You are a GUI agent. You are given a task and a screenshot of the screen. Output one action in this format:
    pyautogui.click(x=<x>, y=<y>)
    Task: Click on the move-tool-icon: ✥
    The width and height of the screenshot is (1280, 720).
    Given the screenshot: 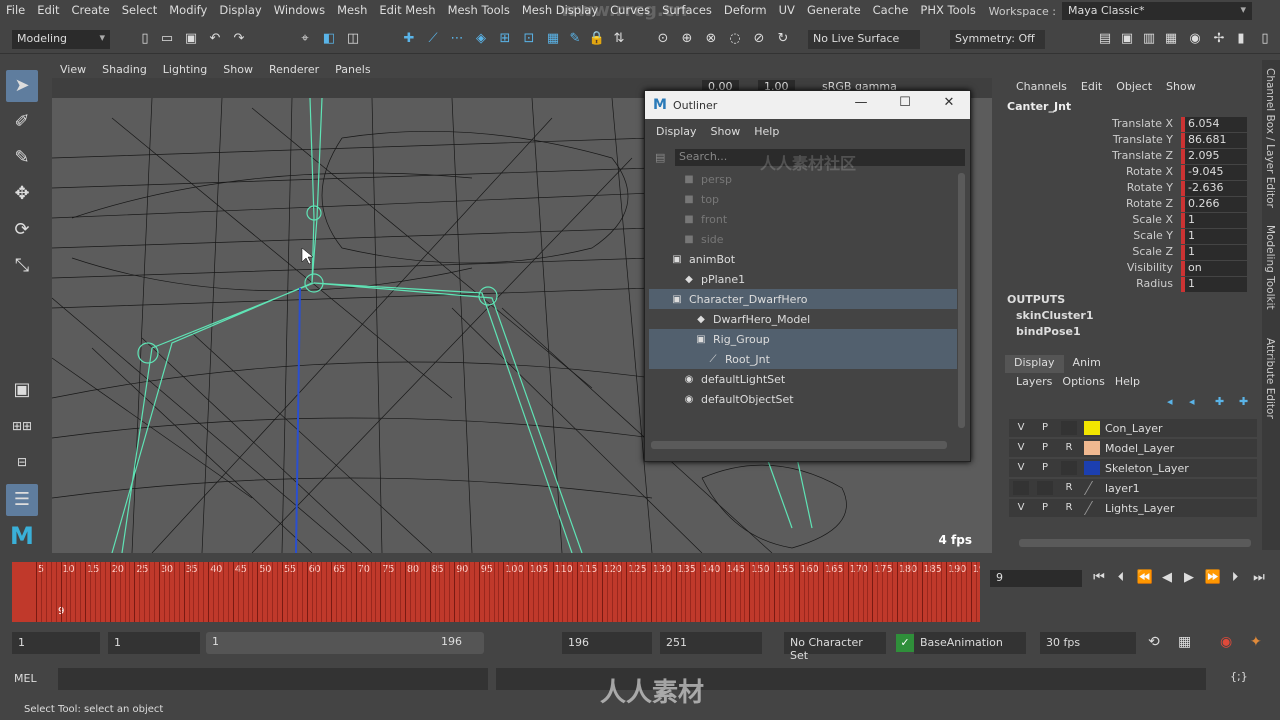 What is the action you would take?
    pyautogui.click(x=22, y=194)
    